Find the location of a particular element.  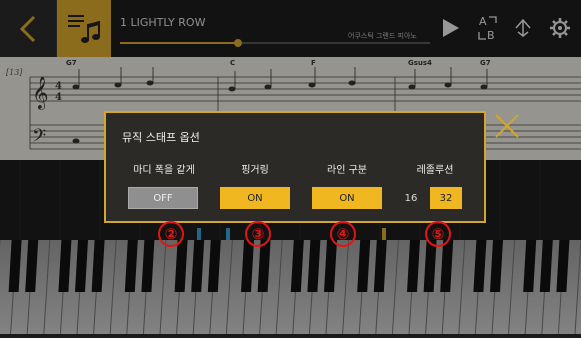

score-view-button is located at coordinates (84, 28).